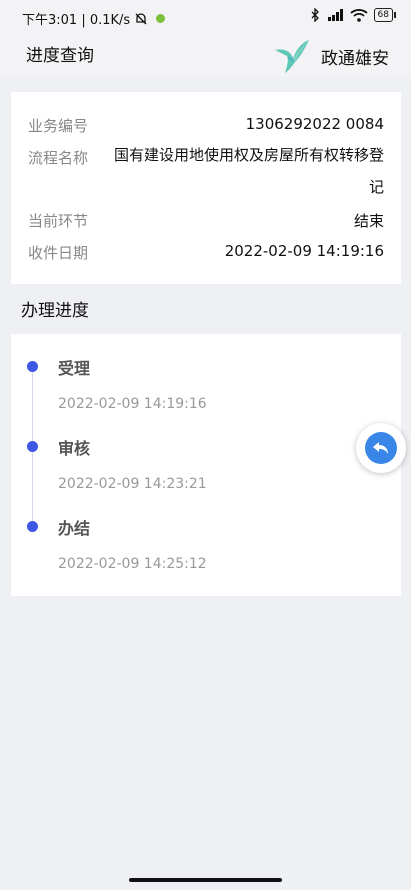  I want to click on step-name: 受理, so click(74, 368).